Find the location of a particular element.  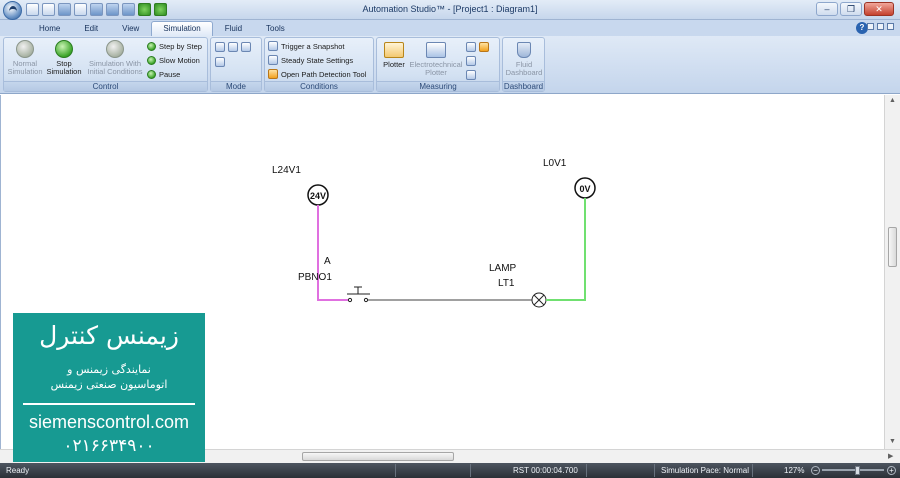

lamp-label: LT1 is located at coordinates (506, 283).